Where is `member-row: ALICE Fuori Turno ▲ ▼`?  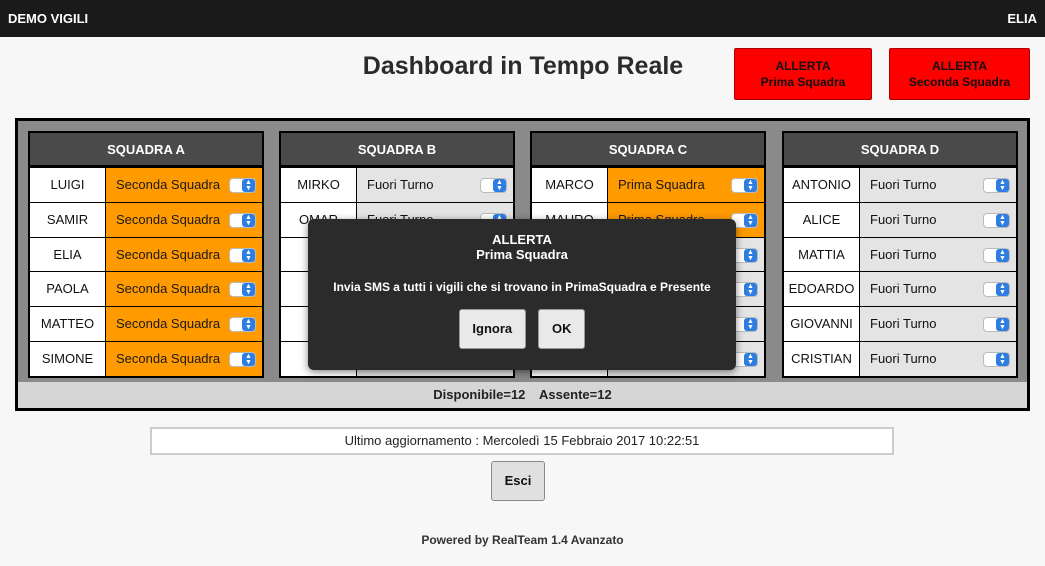
member-row: ALICE Fuori Turno ▲ ▼ is located at coordinates (900, 219).